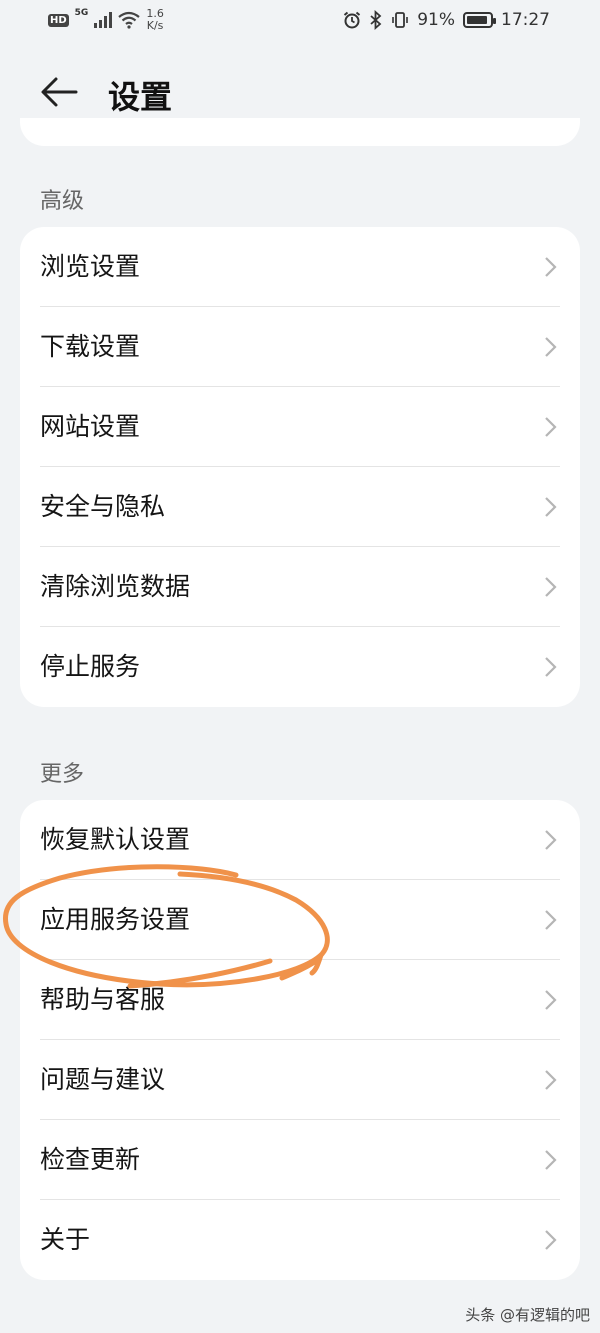 The height and width of the screenshot is (1333, 600). I want to click on row-feedback: 问题与建议, so click(300, 1080).